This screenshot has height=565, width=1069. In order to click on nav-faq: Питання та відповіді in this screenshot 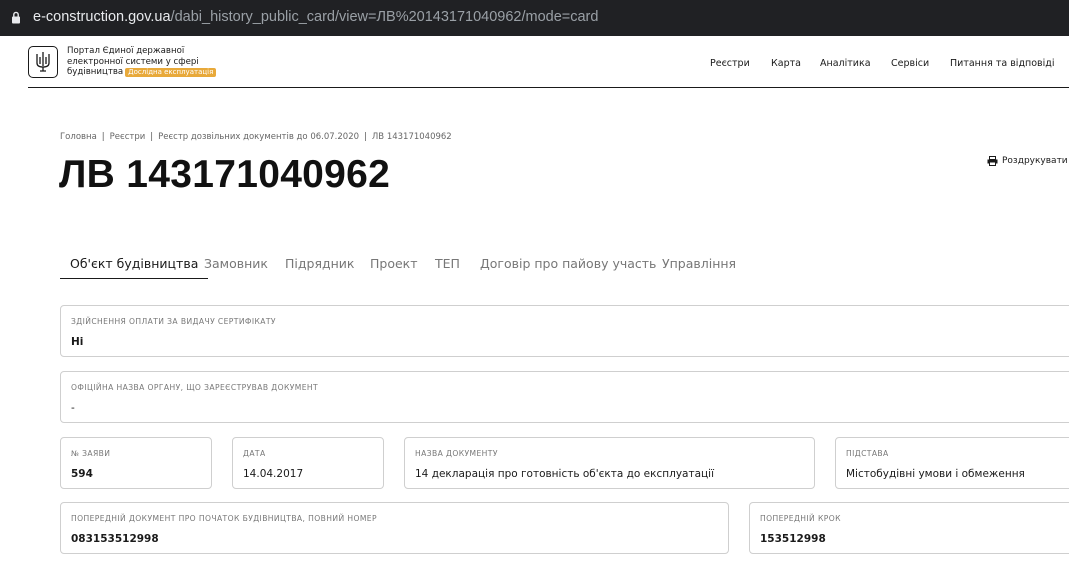, I will do `click(1002, 63)`.